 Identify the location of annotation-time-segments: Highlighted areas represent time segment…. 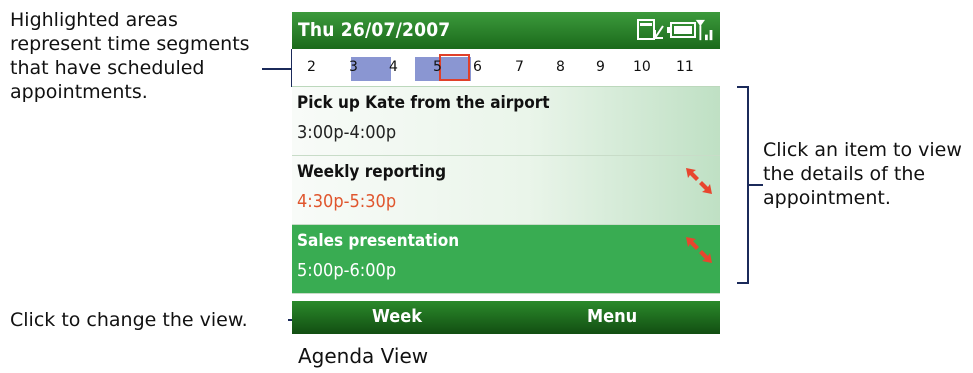
(130, 56).